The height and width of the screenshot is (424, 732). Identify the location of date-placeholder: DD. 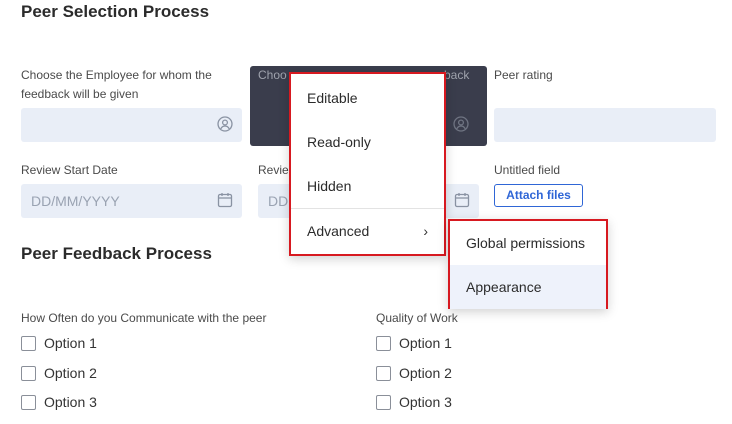
(278, 201).